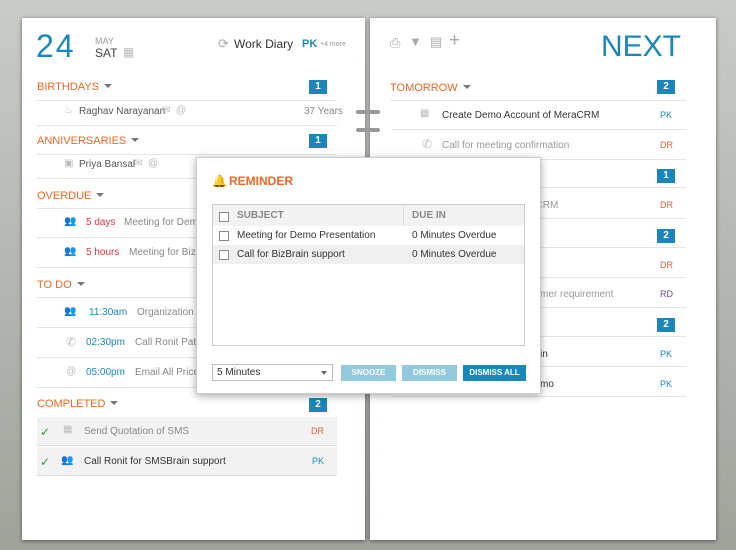 The height and width of the screenshot is (550, 736). Describe the element at coordinates (219, 181) in the screenshot. I see `bell-icon: 🔔` at that location.